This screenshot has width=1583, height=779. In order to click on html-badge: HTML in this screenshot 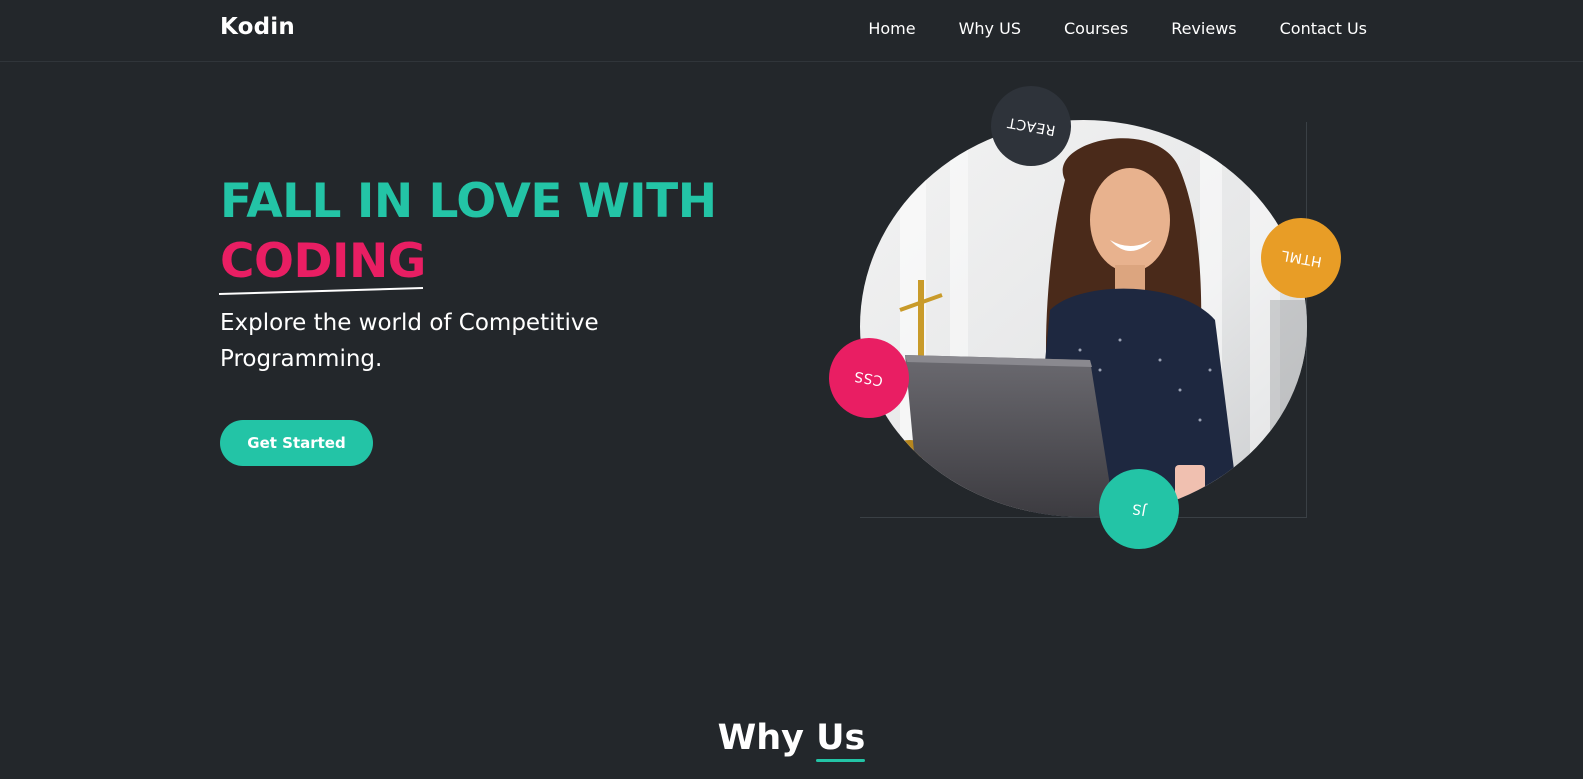, I will do `click(1301, 258)`.